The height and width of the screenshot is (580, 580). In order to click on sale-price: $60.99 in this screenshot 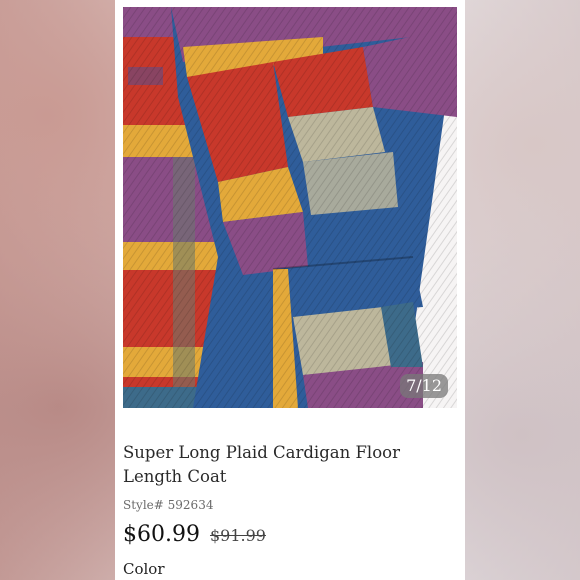, I will do `click(161, 534)`.